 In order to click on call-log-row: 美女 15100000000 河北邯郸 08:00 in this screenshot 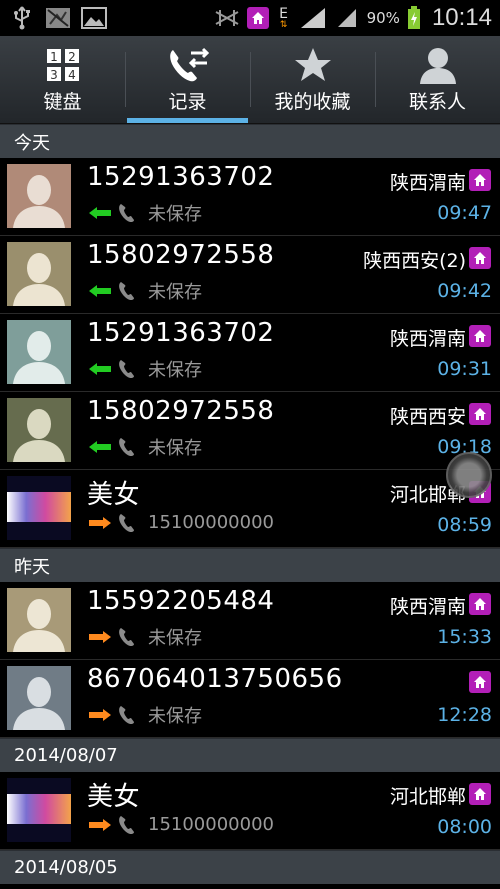, I will do `click(250, 811)`.